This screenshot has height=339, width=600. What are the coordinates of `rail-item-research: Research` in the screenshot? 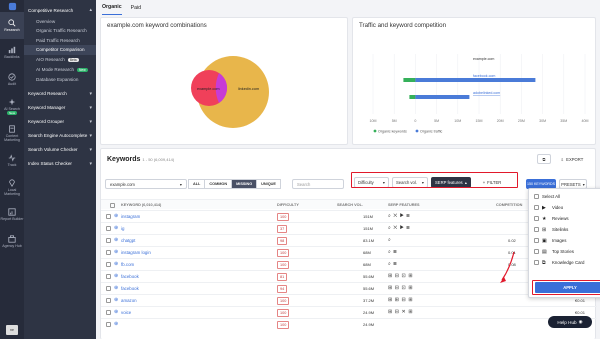 It's located at (12, 25).